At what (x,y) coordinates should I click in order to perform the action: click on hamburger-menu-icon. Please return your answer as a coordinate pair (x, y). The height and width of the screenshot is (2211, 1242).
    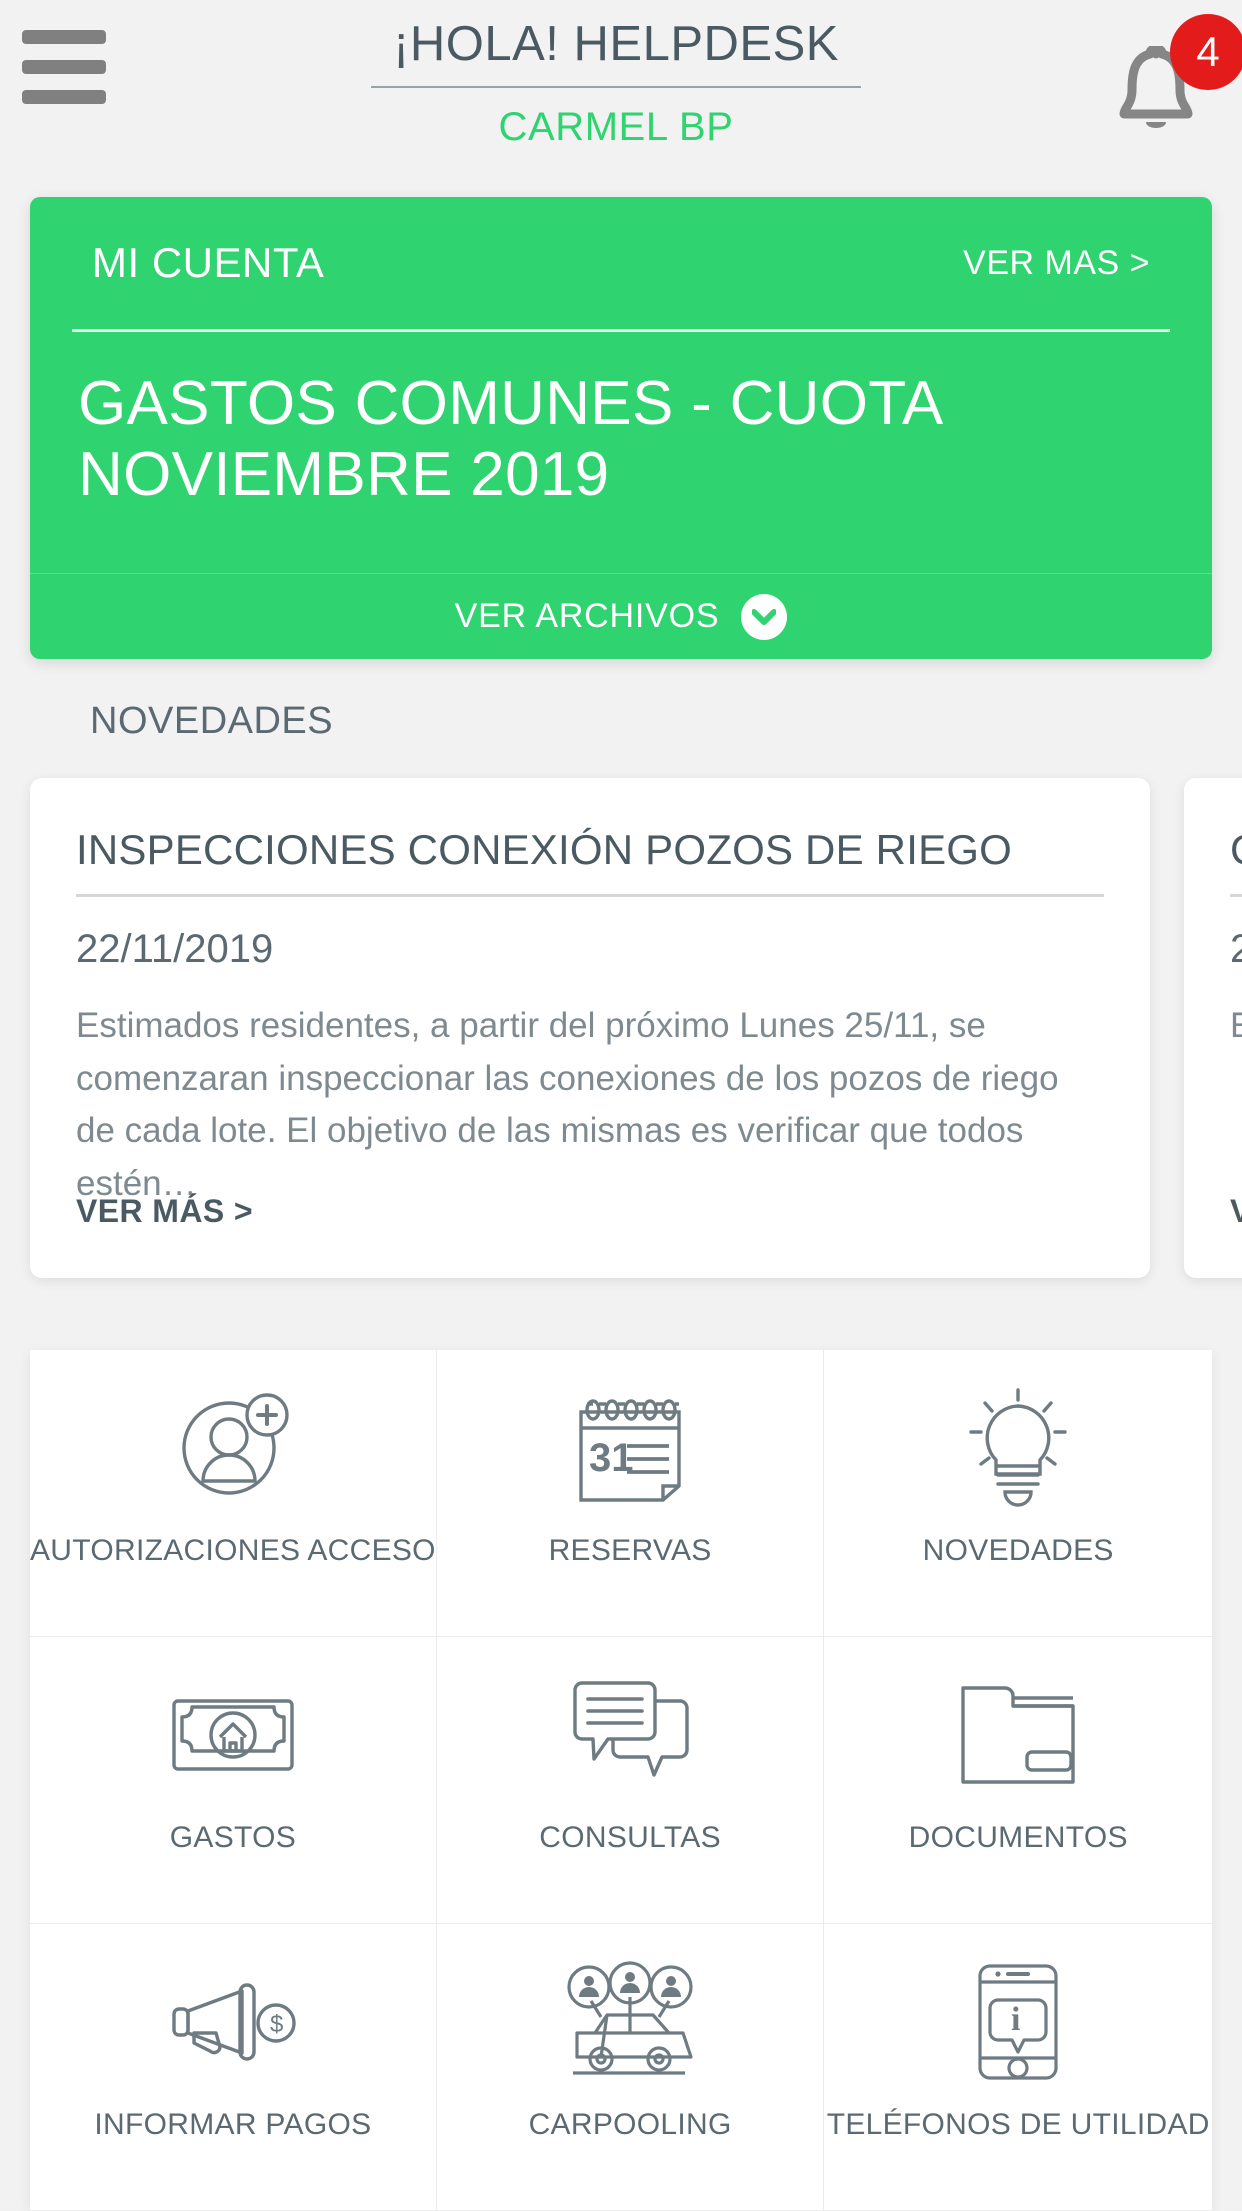
    Looking at the image, I should click on (81, 61).